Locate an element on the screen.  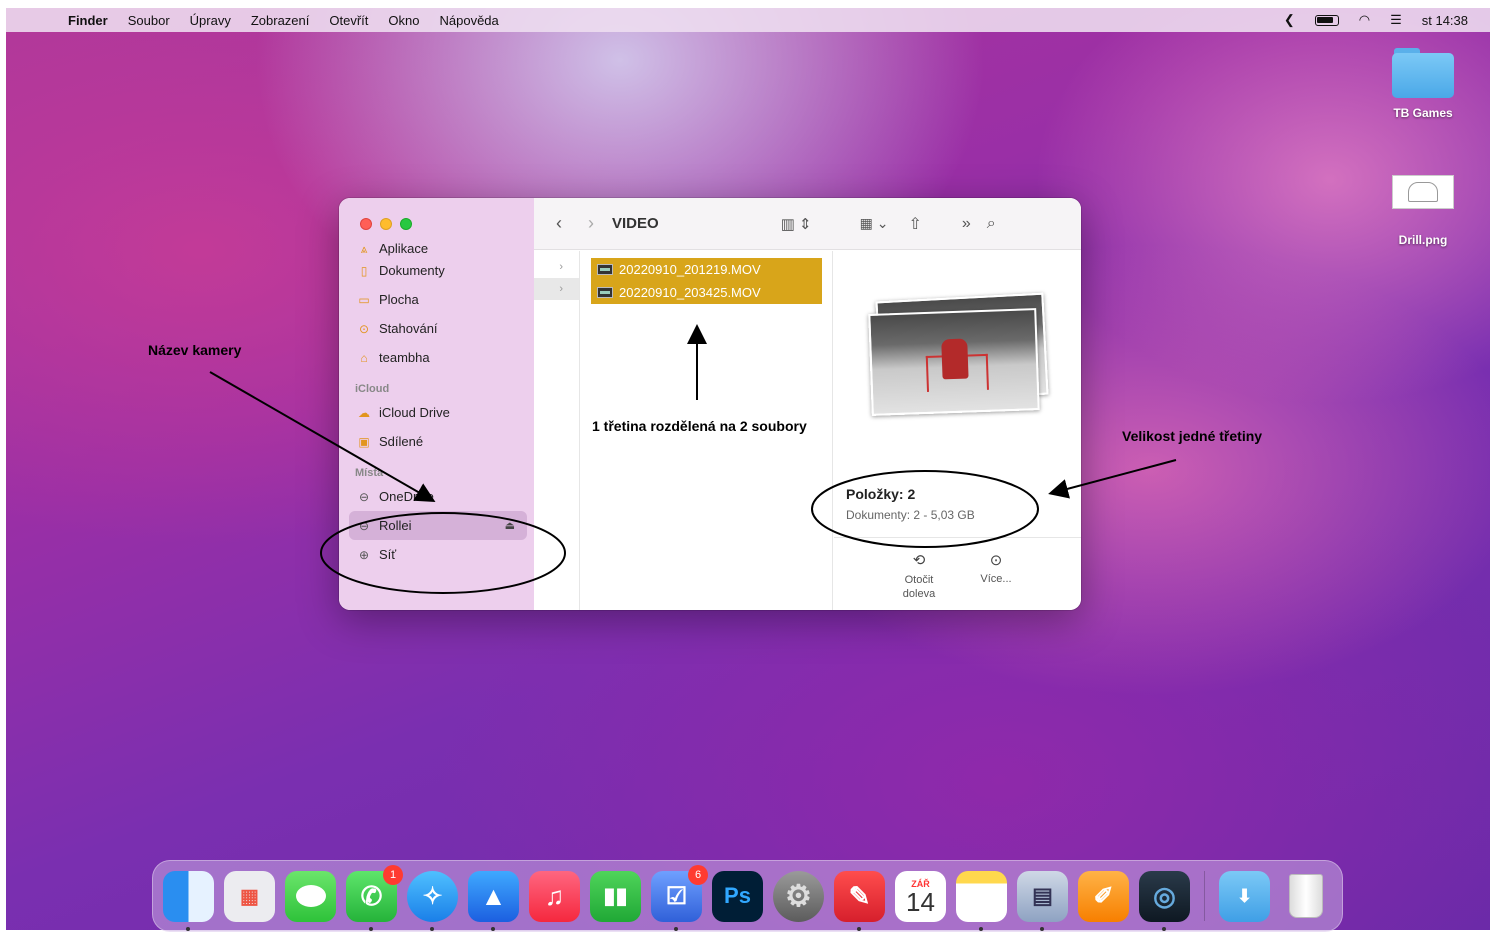
network-icon: ⊕ is located at coordinates (364, 554).